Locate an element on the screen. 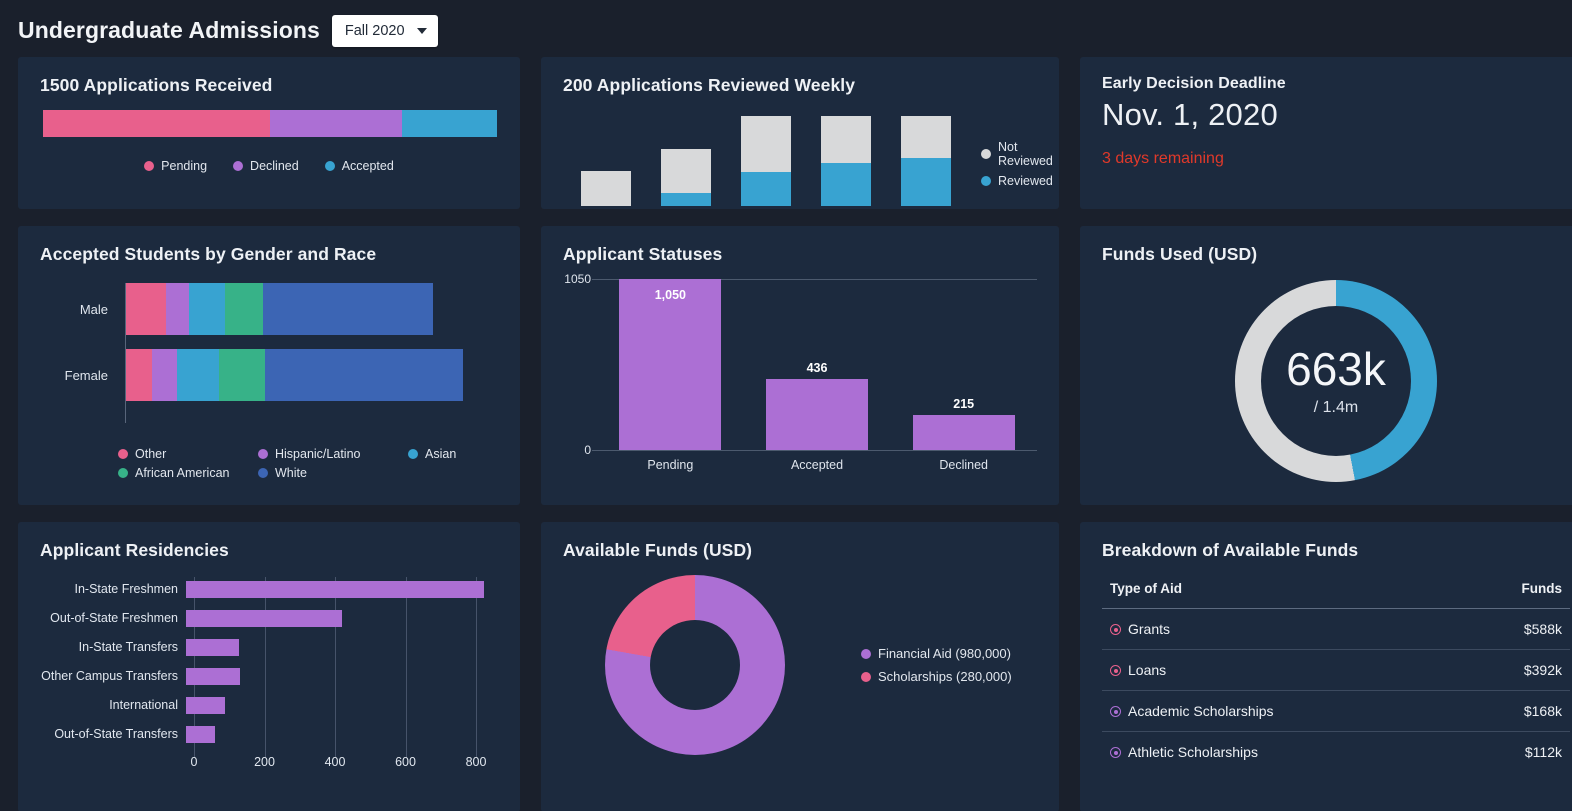  legend-item-african-american: African American is located at coordinates (188, 473).